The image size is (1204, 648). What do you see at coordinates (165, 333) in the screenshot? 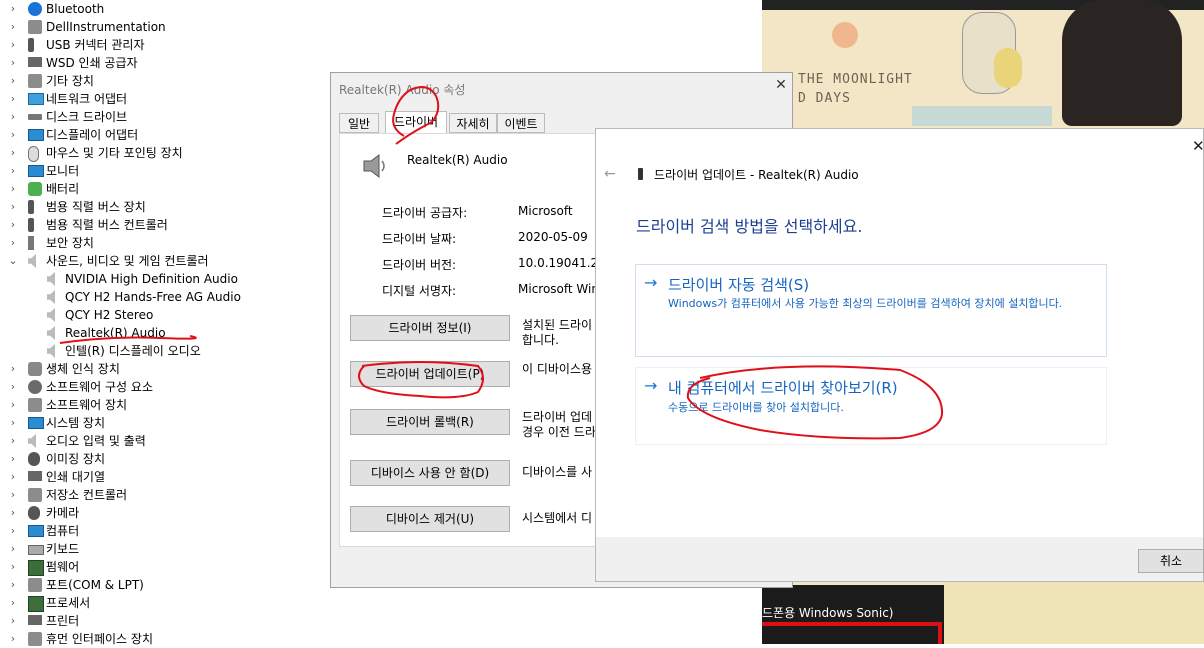
I see `tree-device-item: Realtek(R) Audio` at bounding box center [165, 333].